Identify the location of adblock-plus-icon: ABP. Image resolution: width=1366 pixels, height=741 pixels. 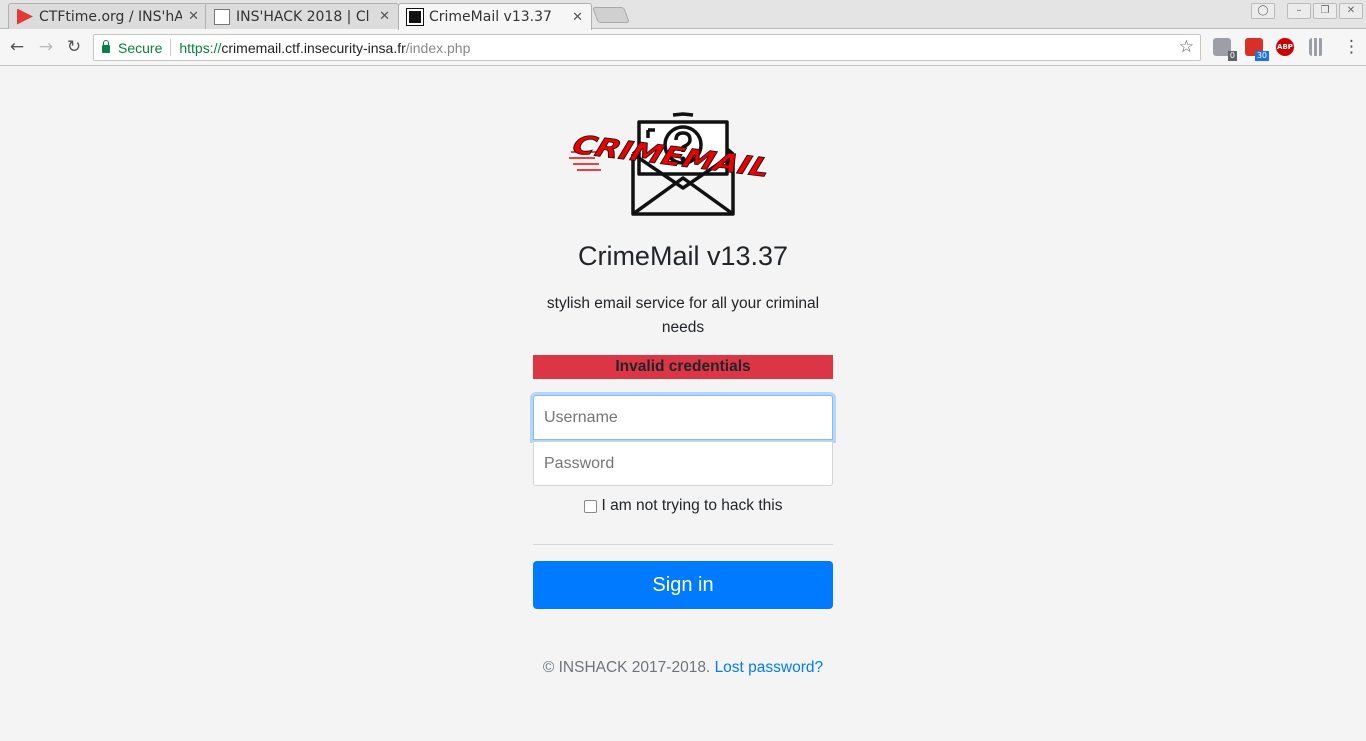
(1285, 47).